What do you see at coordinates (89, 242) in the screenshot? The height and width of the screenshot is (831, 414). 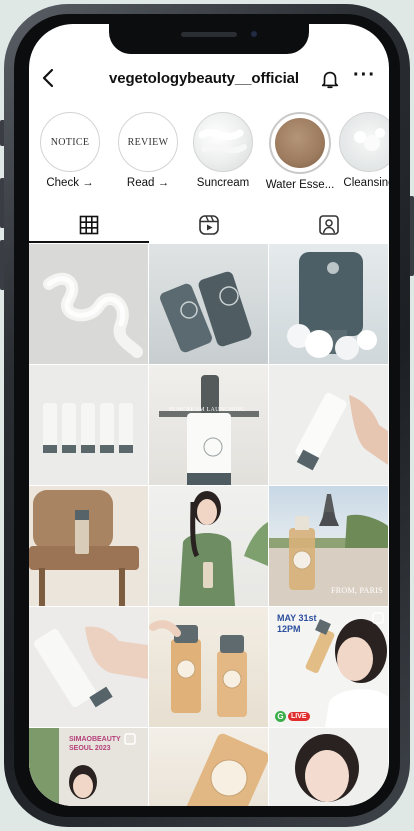 I see `active-tab-indicator` at bounding box center [89, 242].